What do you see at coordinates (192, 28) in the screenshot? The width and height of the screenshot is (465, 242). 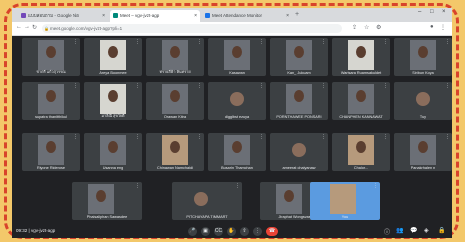 I see `url-field: 🔒 meet.google.com/vgv-jvzt-agp?pli=1` at bounding box center [192, 28].